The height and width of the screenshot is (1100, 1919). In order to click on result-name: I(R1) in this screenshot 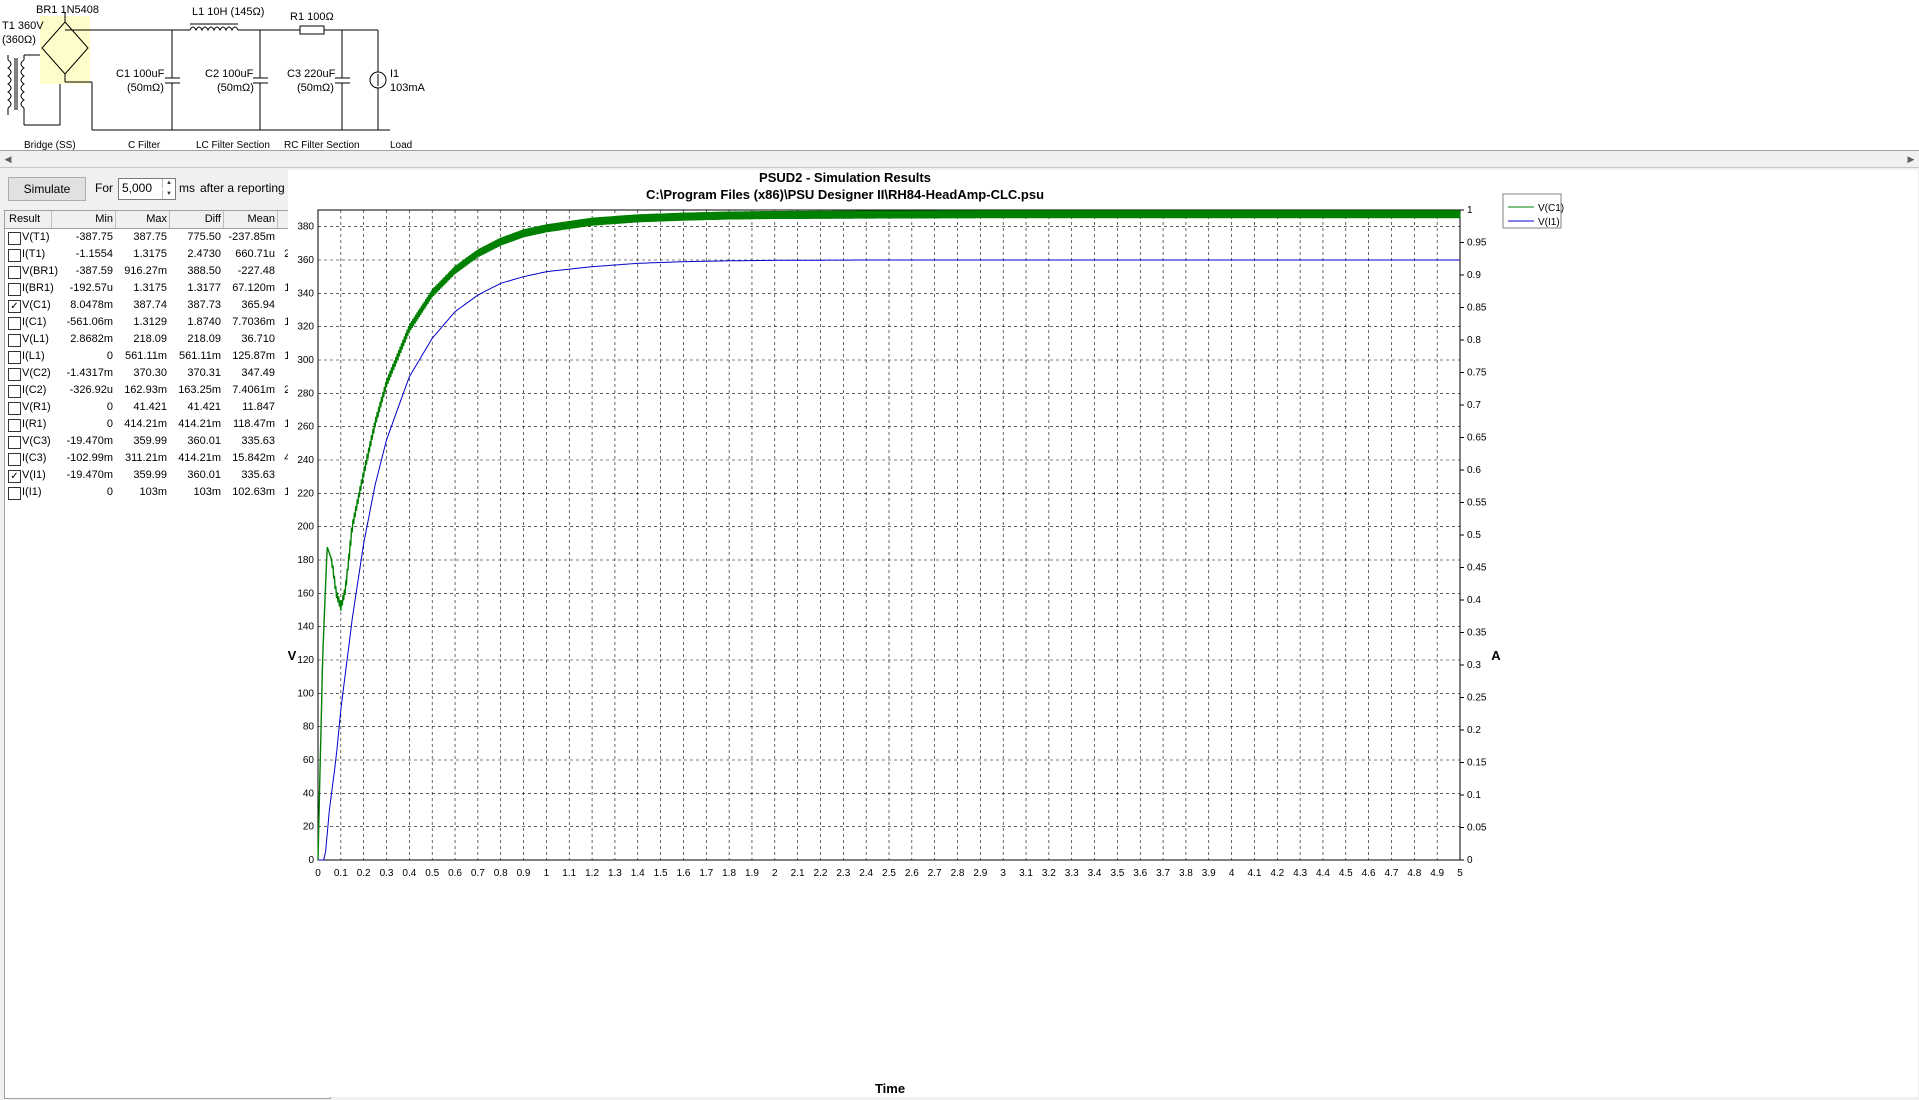, I will do `click(34, 424)`.